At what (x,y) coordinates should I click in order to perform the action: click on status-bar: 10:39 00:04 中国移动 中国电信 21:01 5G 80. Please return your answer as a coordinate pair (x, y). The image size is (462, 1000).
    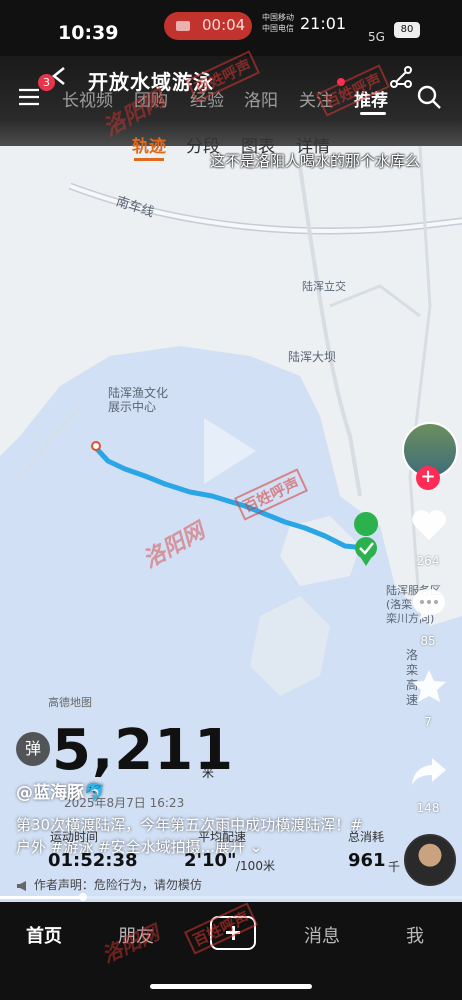
    Looking at the image, I should click on (231, 28).